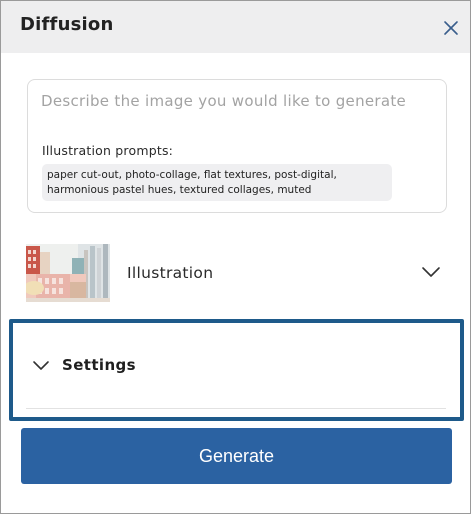 The width and height of the screenshot is (471, 514). I want to click on settings-toggle: Settings, so click(236, 366).